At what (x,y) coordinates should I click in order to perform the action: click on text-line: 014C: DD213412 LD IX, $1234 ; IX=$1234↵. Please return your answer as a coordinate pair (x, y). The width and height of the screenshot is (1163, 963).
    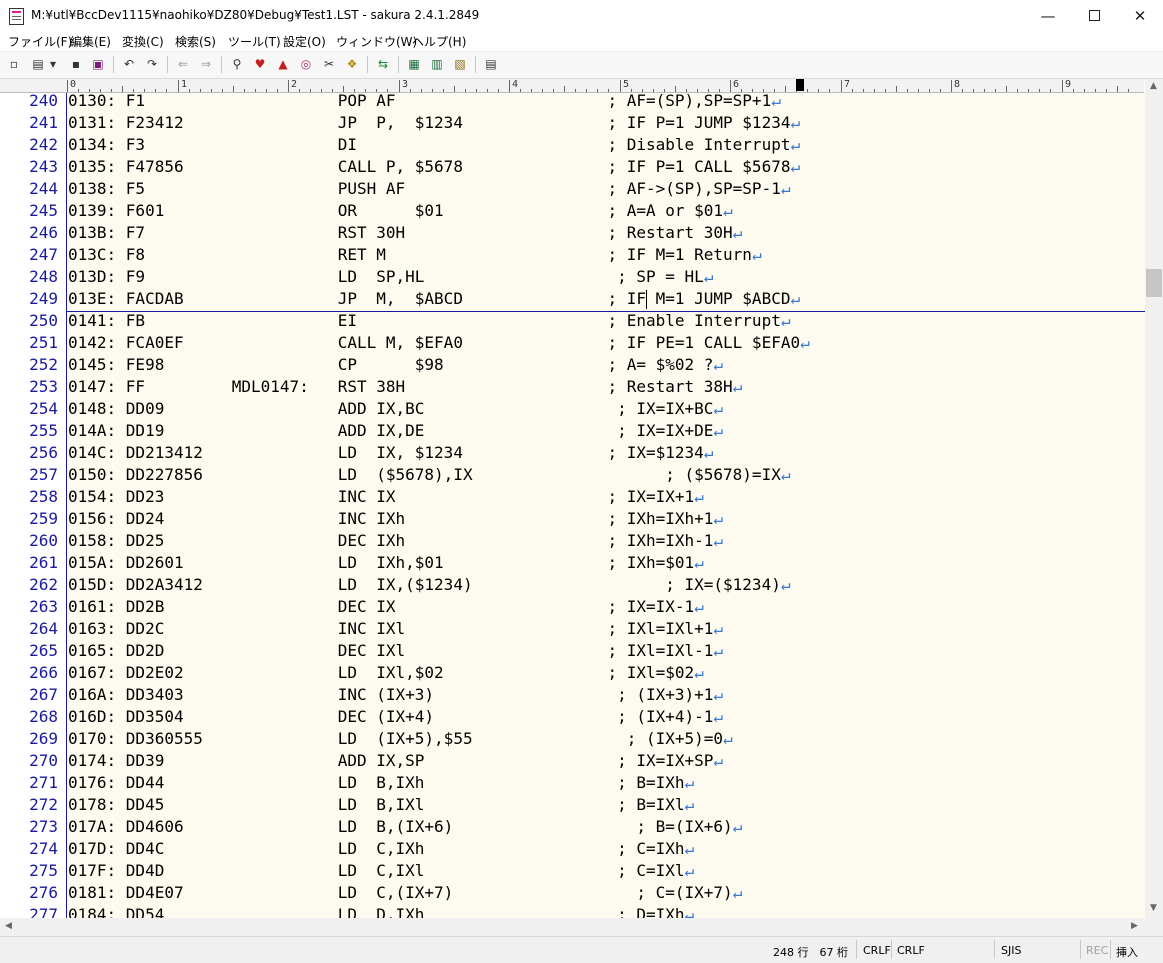
    Looking at the image, I should click on (390, 453).